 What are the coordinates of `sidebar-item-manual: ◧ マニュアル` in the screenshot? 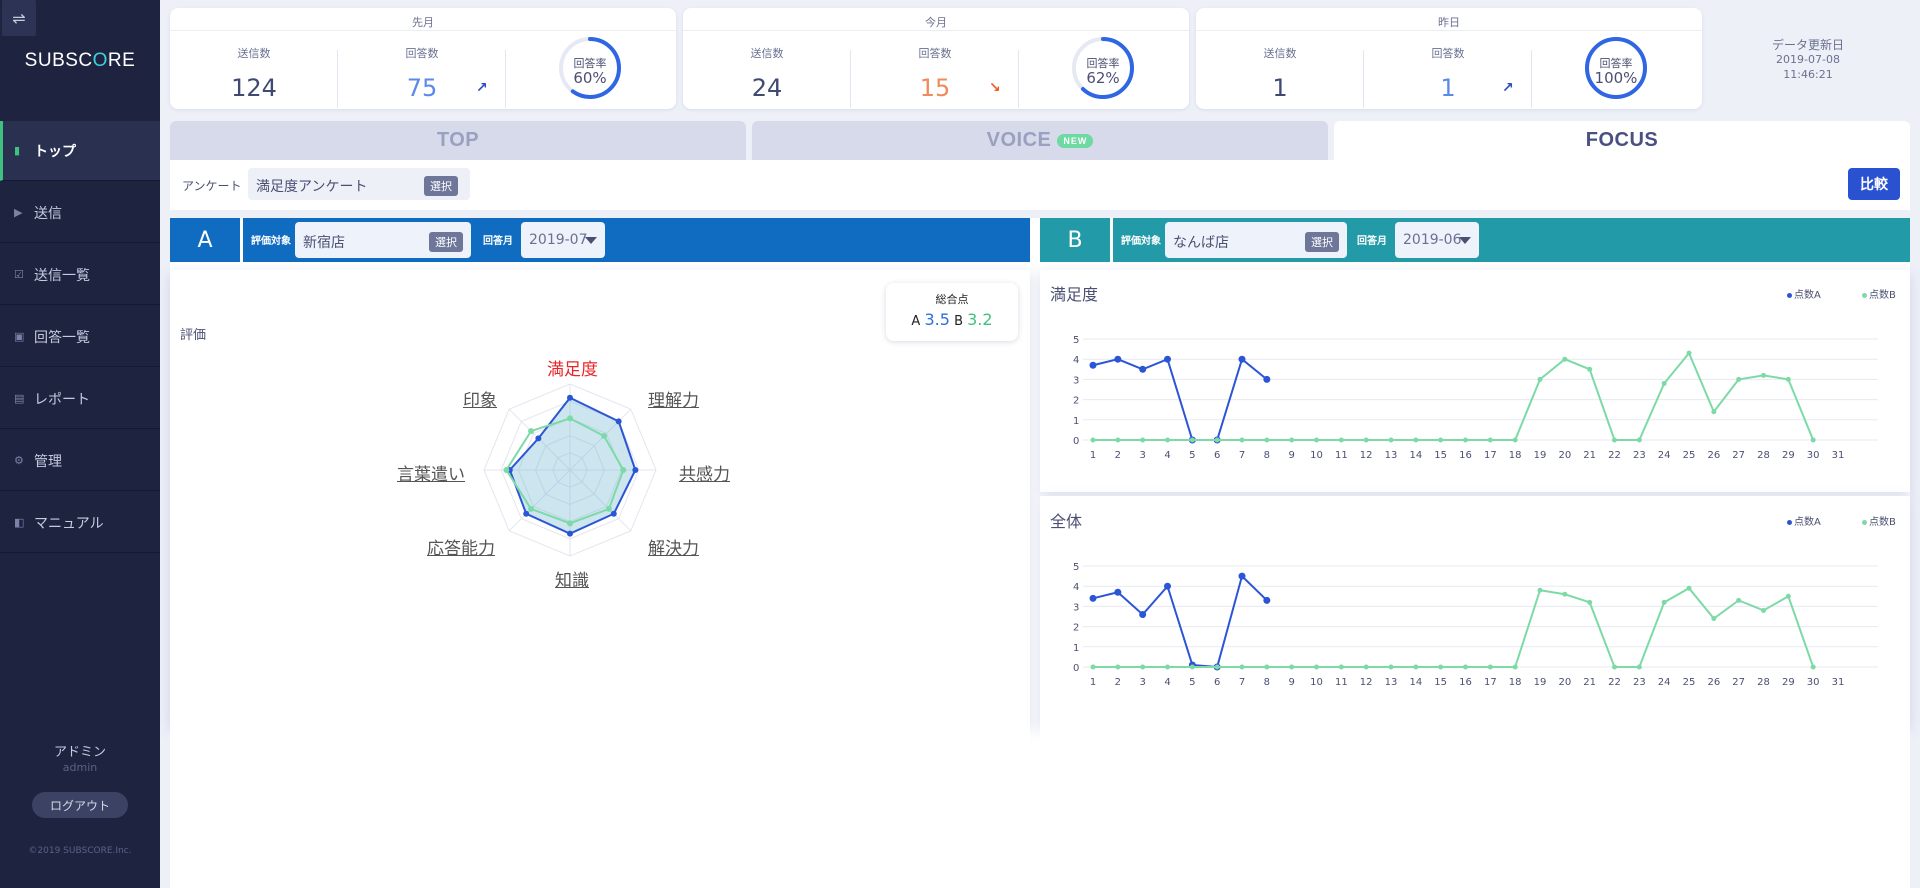 It's located at (80, 523).